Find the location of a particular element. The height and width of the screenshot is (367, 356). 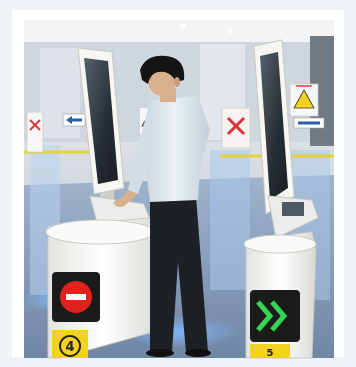

no-entry-bar is located at coordinates (76, 297).